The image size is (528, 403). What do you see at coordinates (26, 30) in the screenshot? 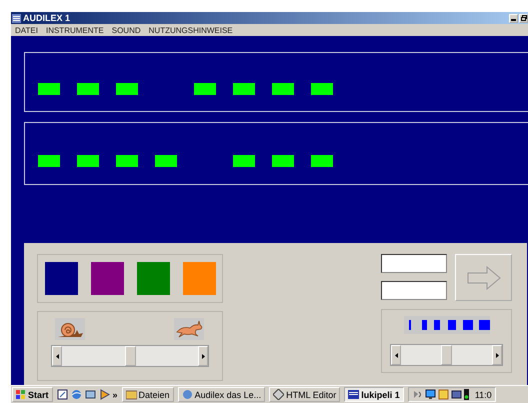
I see `menu-item: DATEI` at bounding box center [26, 30].